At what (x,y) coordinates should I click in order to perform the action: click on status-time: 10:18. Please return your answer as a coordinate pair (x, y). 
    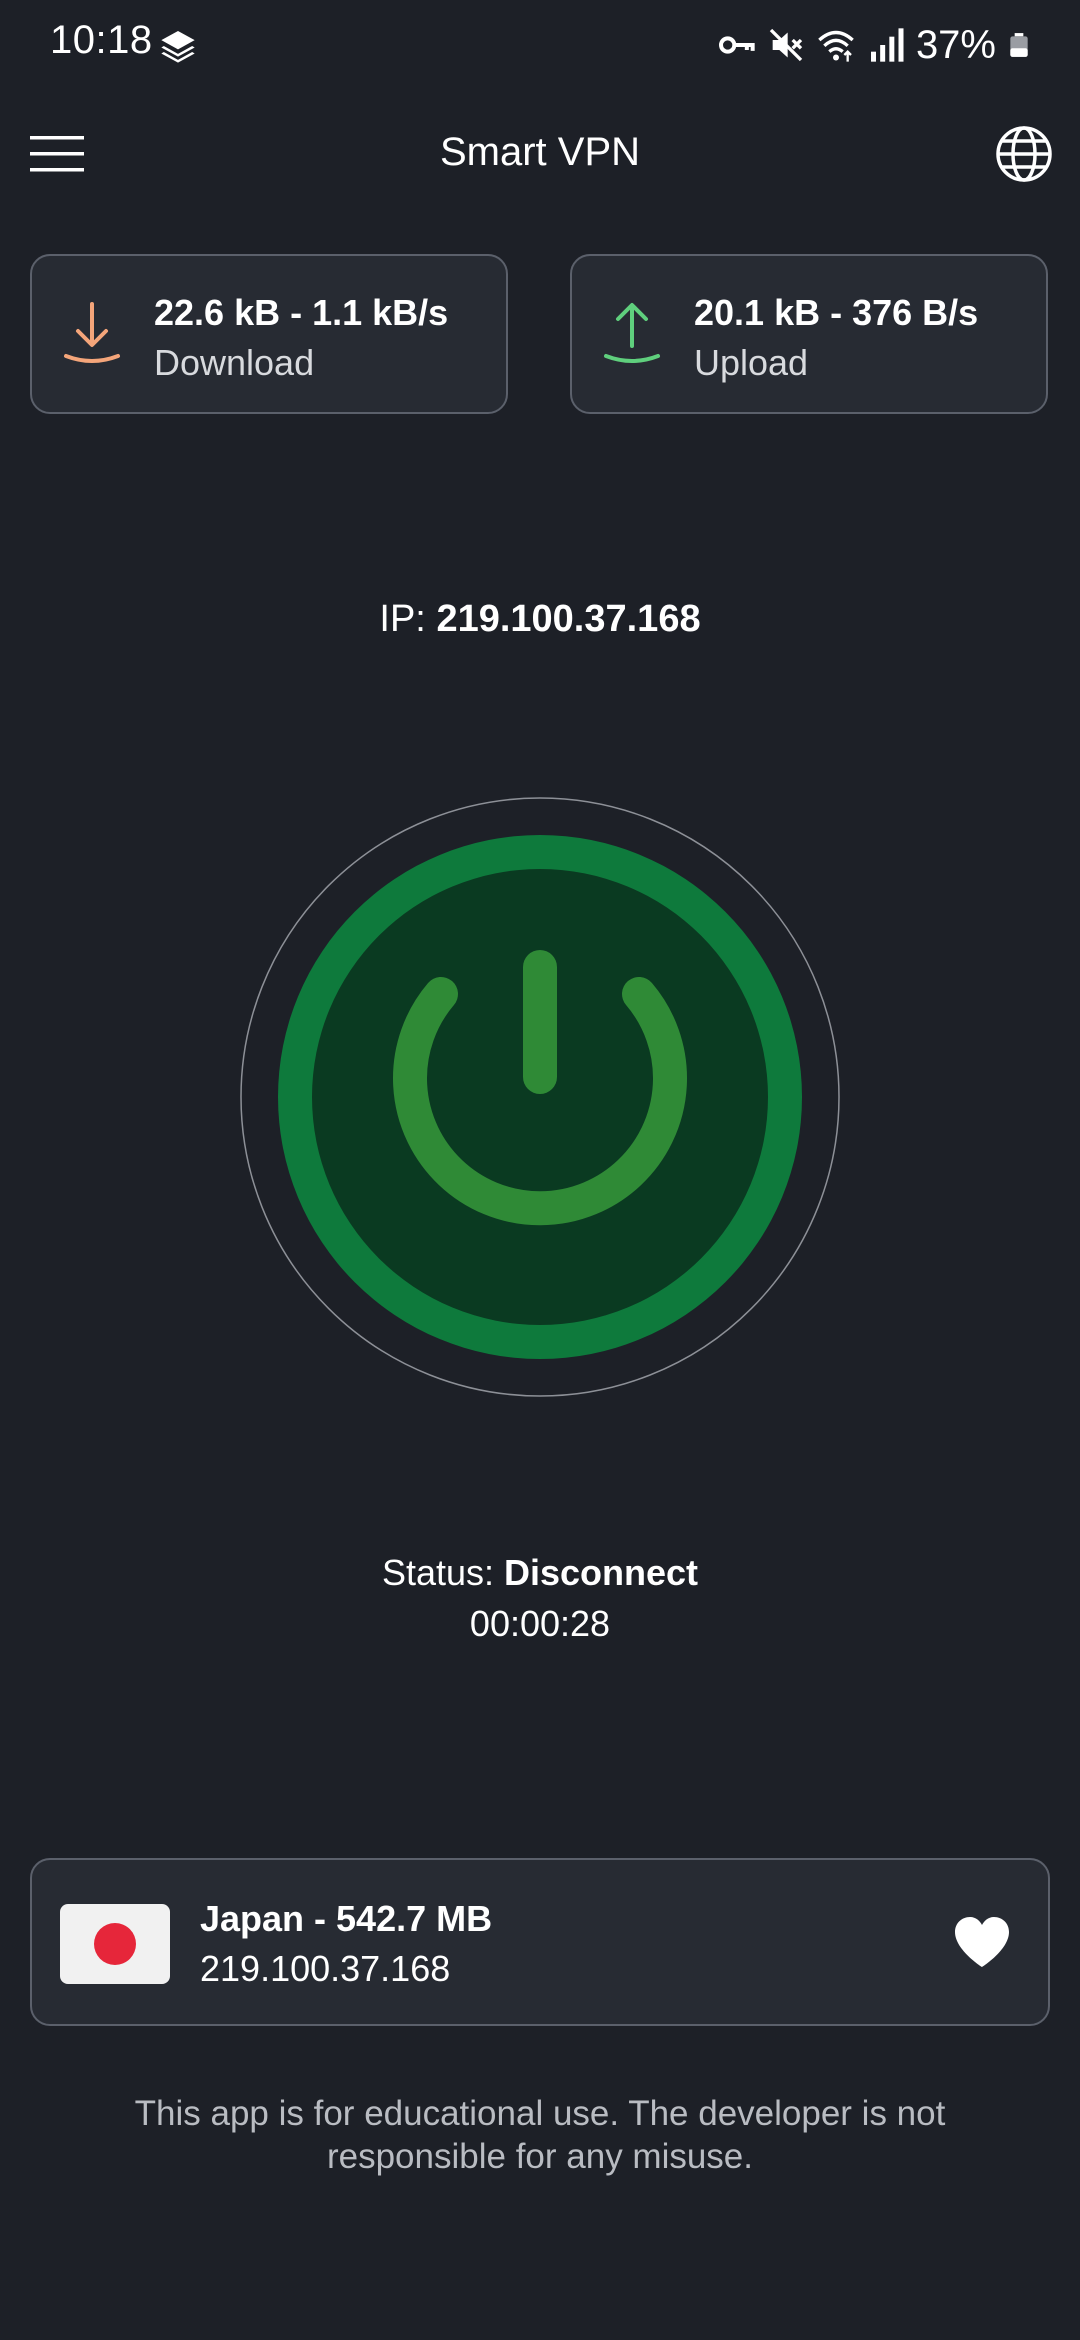
    Looking at the image, I should click on (101, 40).